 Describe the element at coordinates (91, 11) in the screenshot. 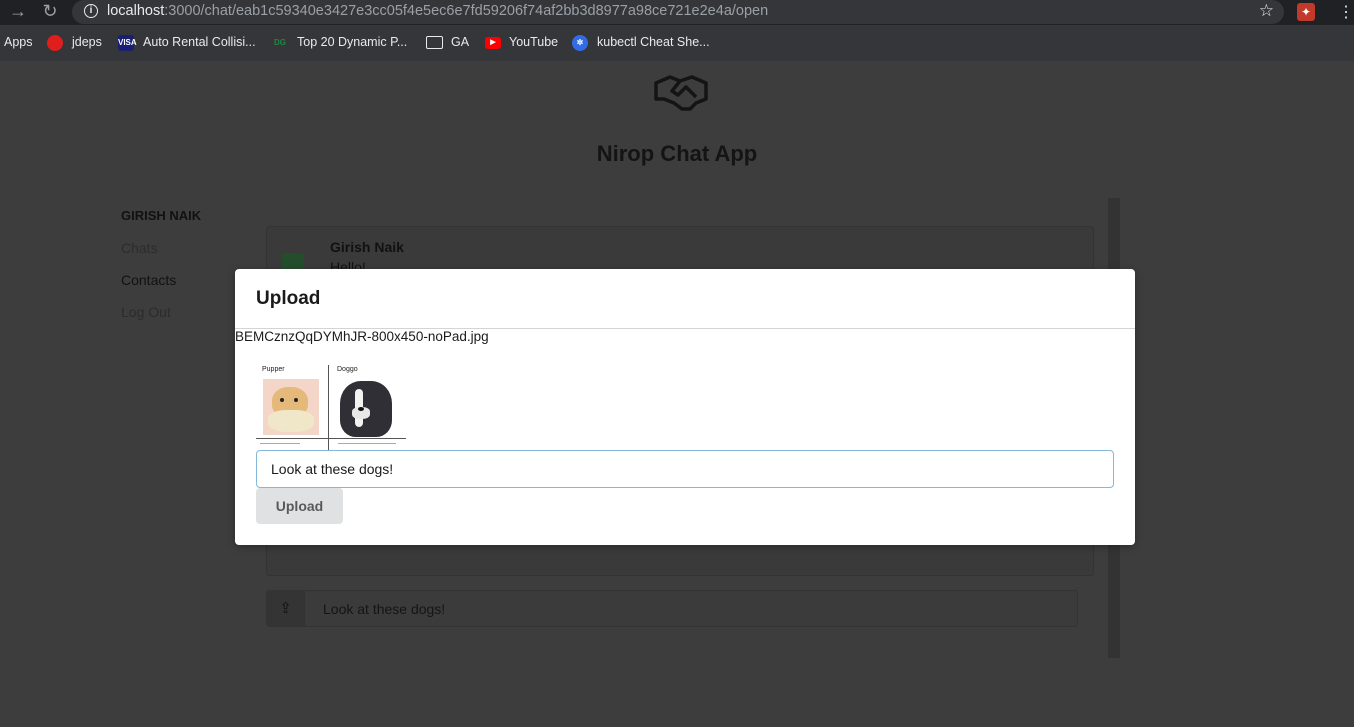

I see `info-icon: i` at that location.